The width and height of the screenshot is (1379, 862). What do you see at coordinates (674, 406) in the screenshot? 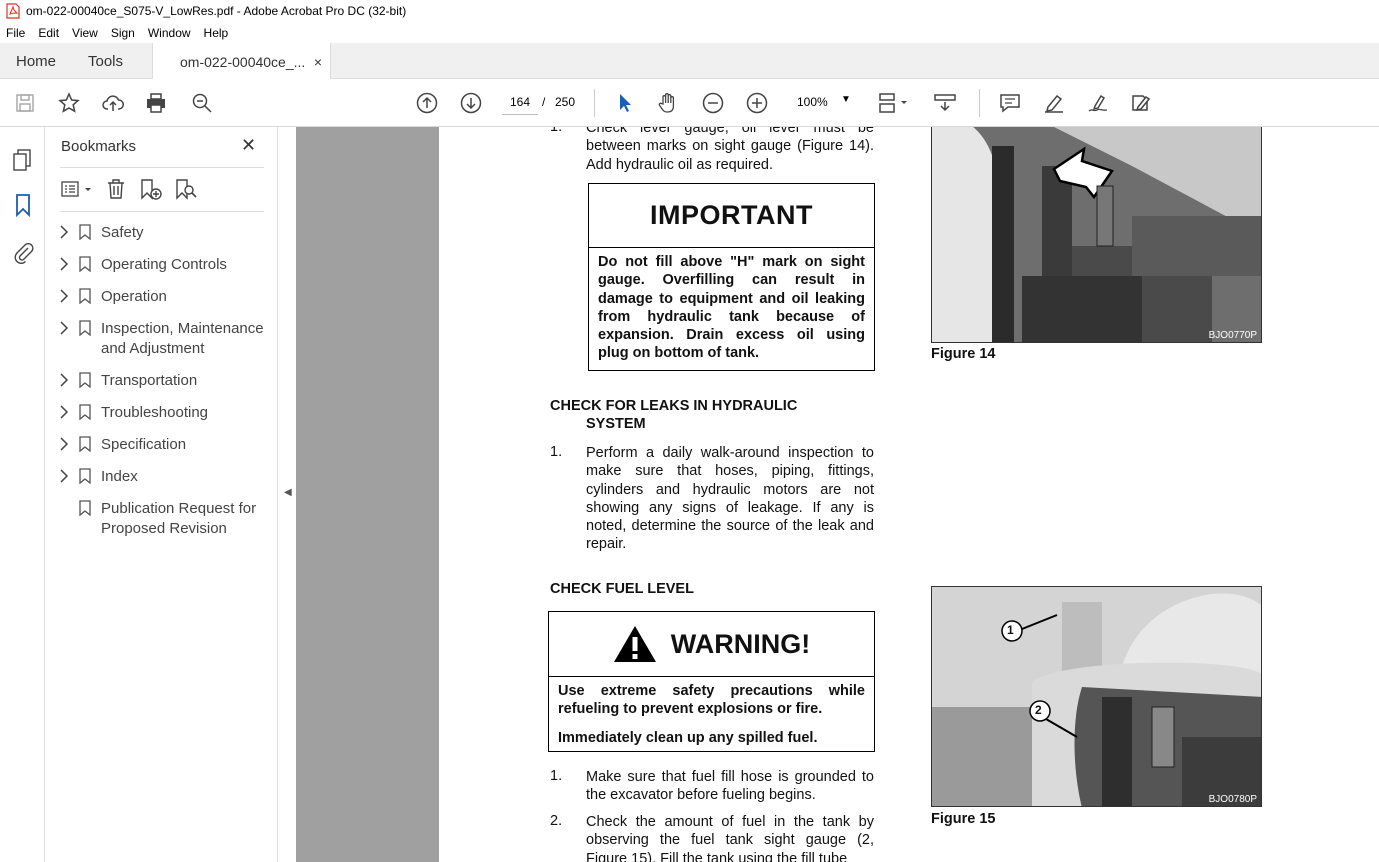
I see `section-heading-leaks: CHECK FOR LEAKS IN HYDRAULIC` at bounding box center [674, 406].